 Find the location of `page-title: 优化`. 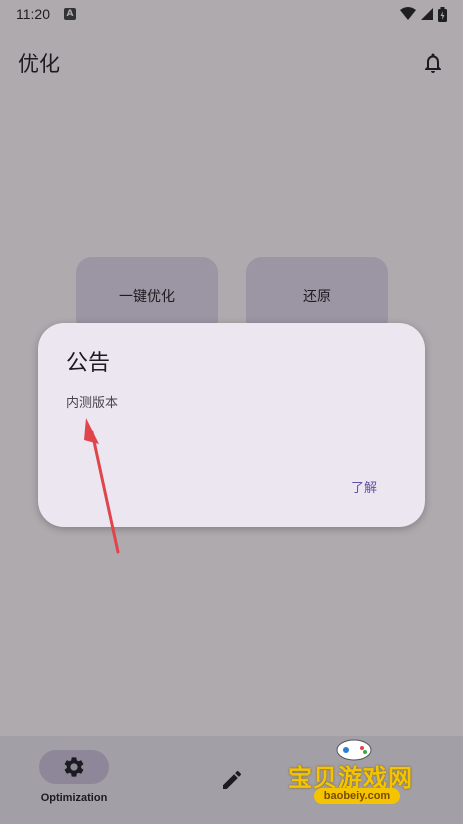

page-title: 优化 is located at coordinates (39, 64).